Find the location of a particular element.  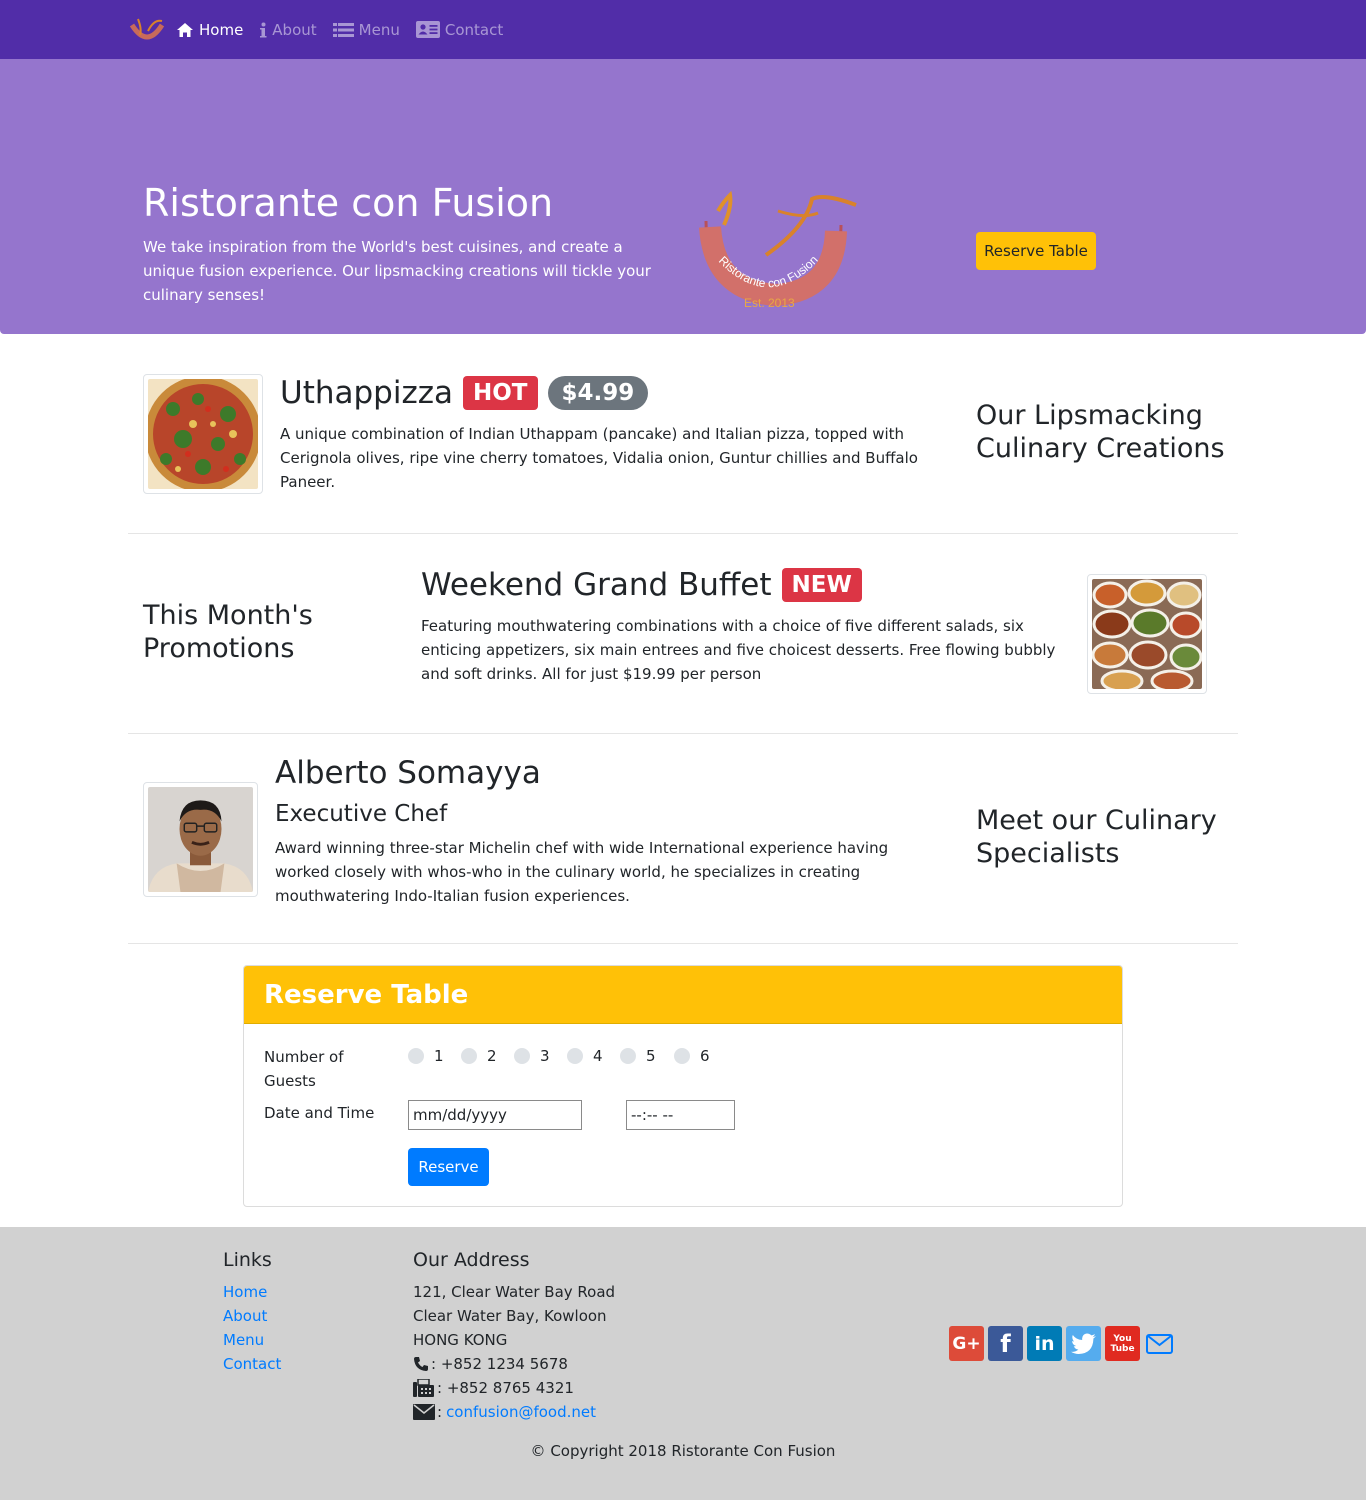

guest-option-2: 2 is located at coordinates (479, 1056).